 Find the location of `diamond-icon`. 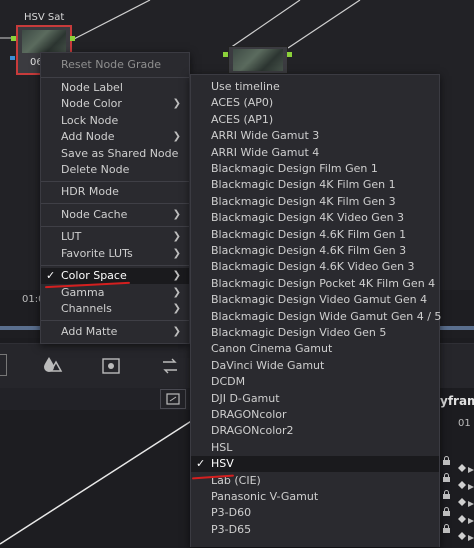

diamond-icon is located at coordinates (462, 534).